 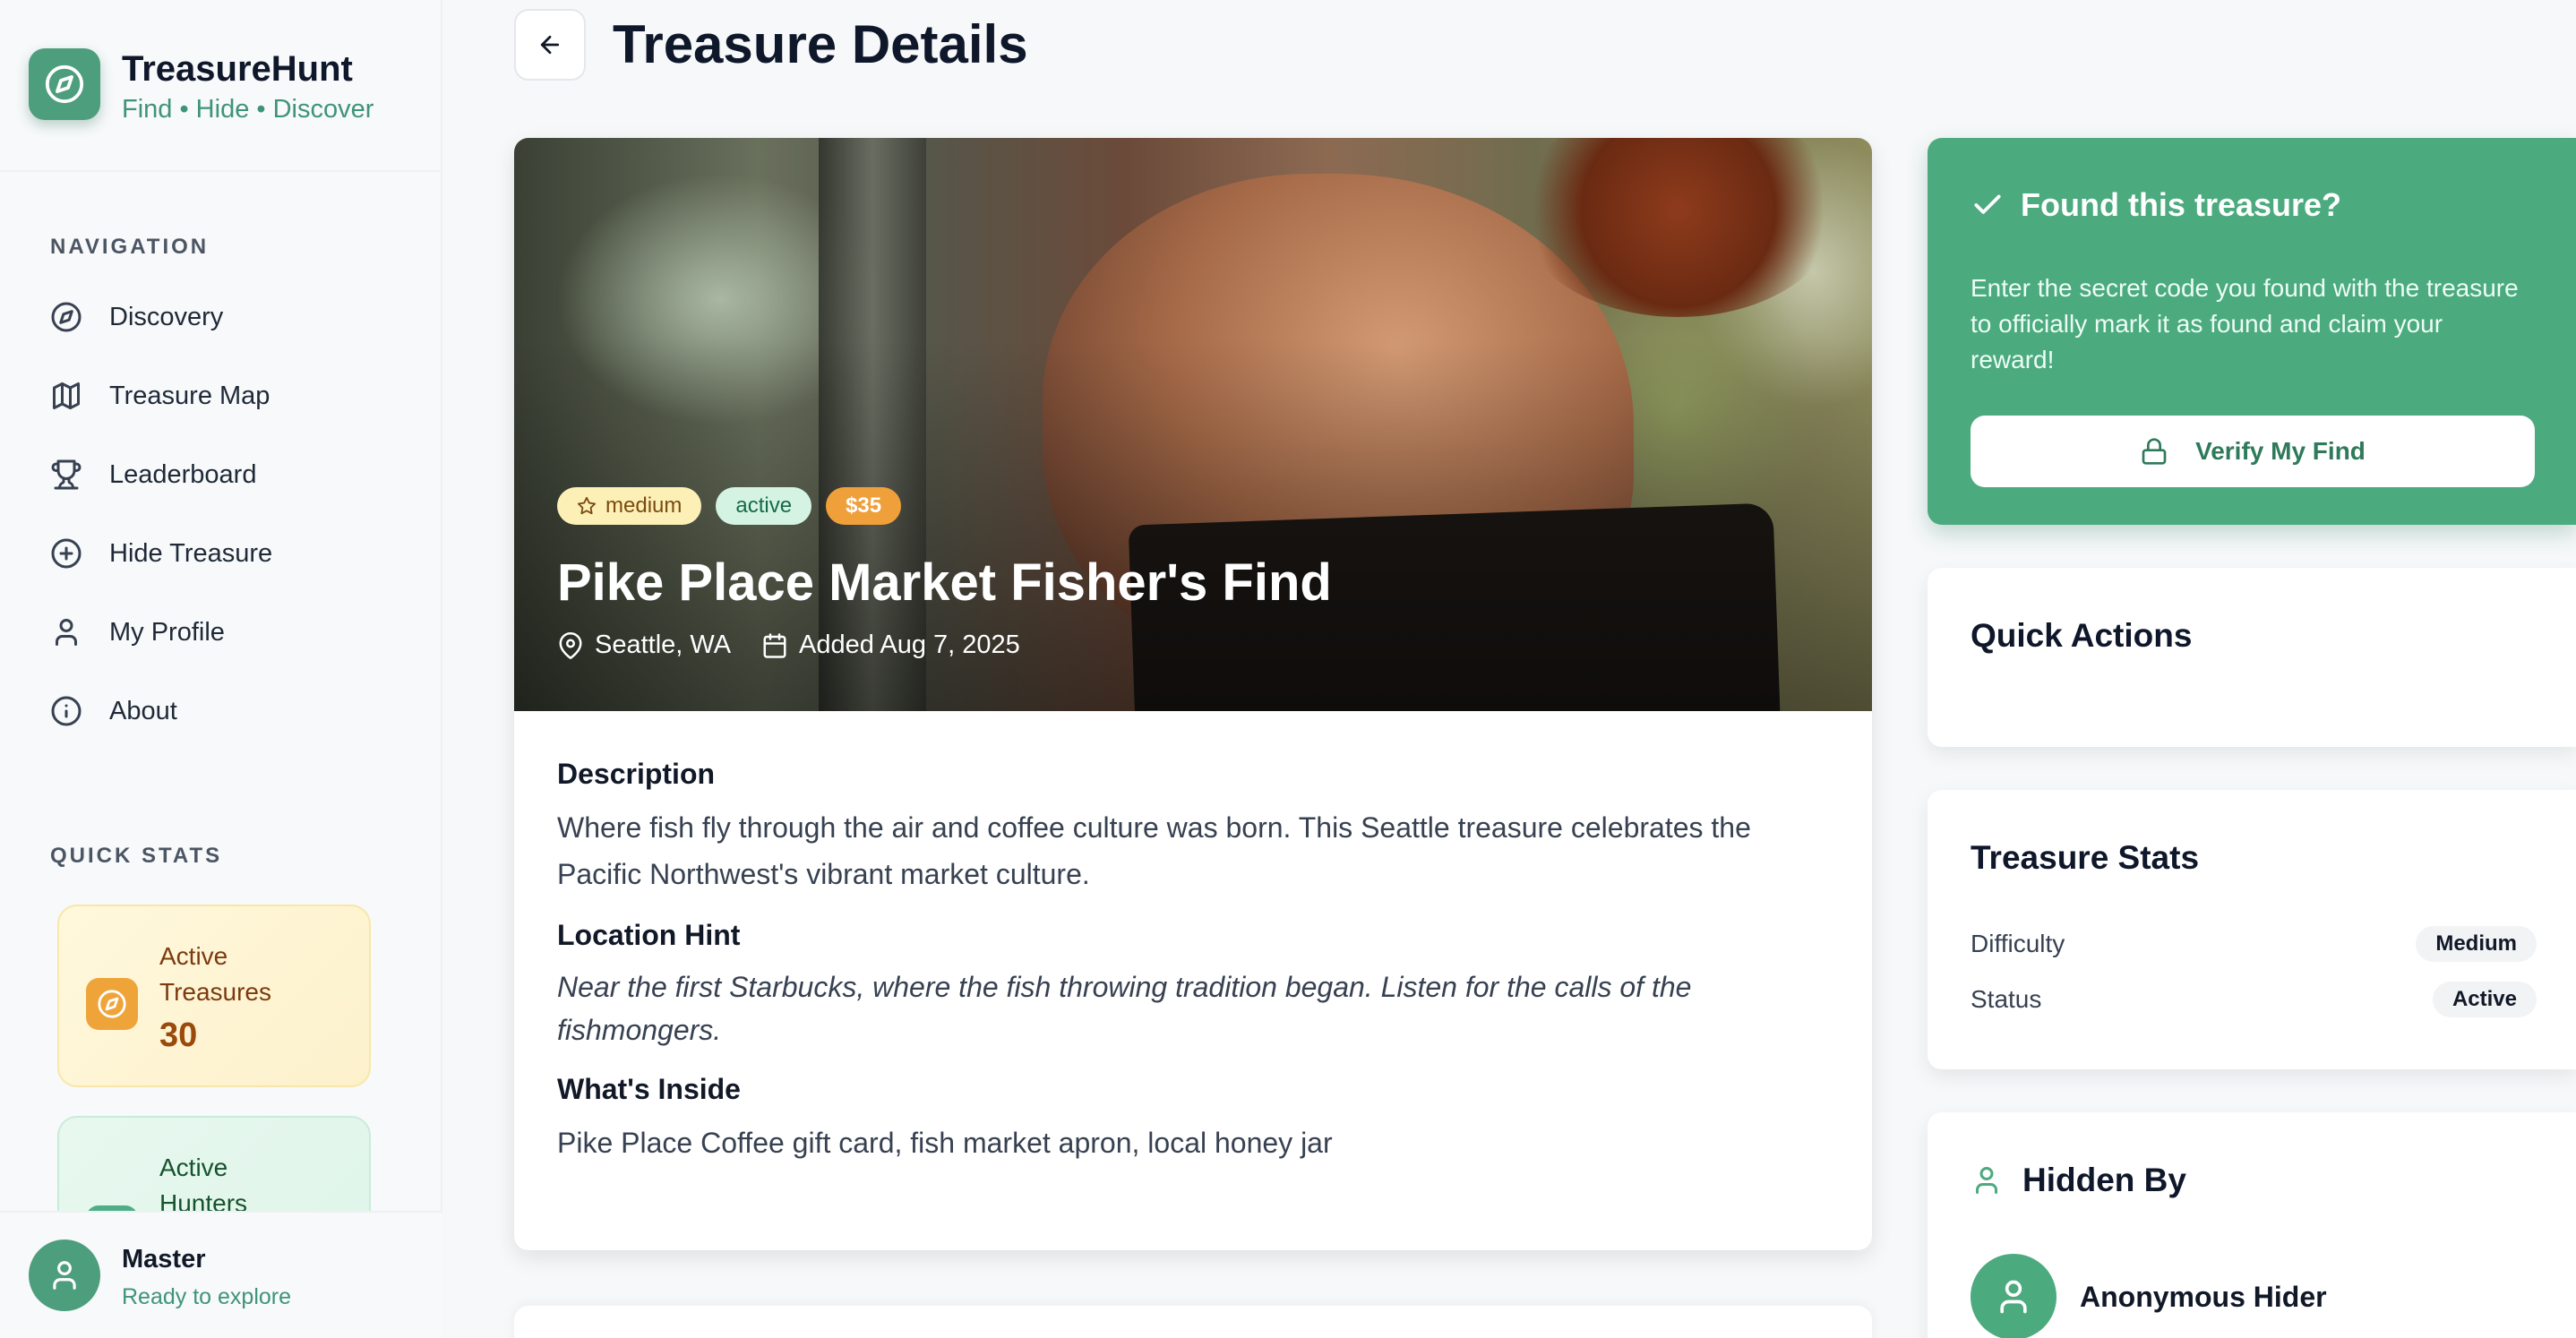 What do you see at coordinates (178, 1035) in the screenshot?
I see `stat-value: 30` at bounding box center [178, 1035].